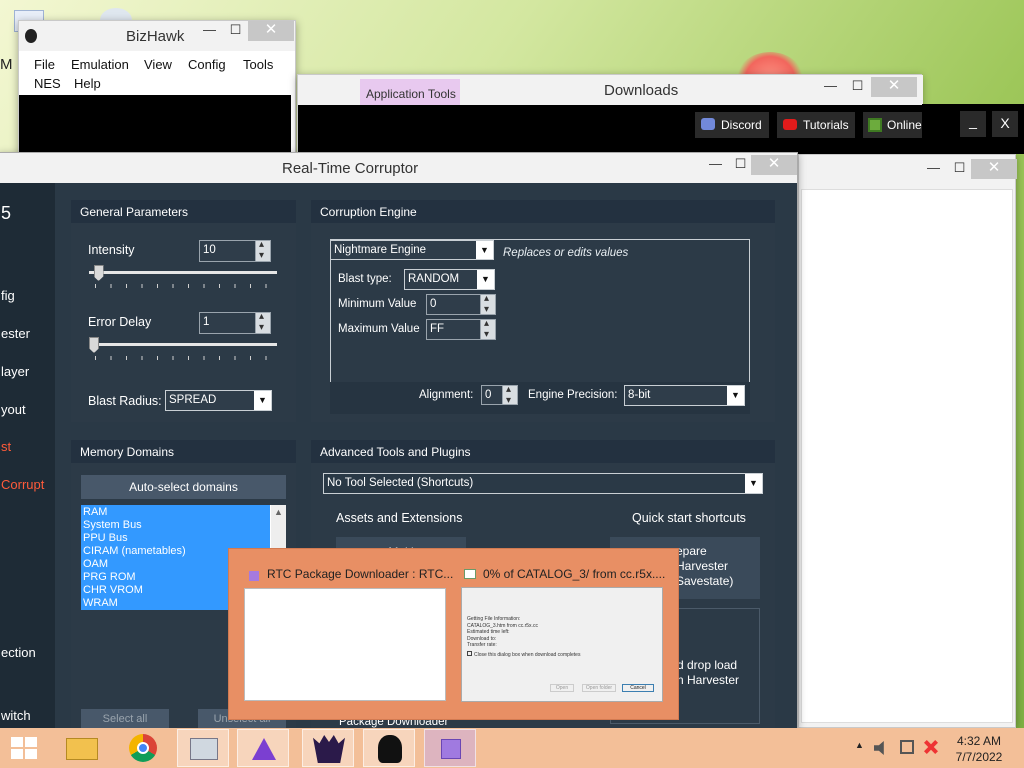 The image size is (1024, 768). Describe the element at coordinates (16, 715) in the screenshot. I see `sidebar-item-switch: witch` at that location.